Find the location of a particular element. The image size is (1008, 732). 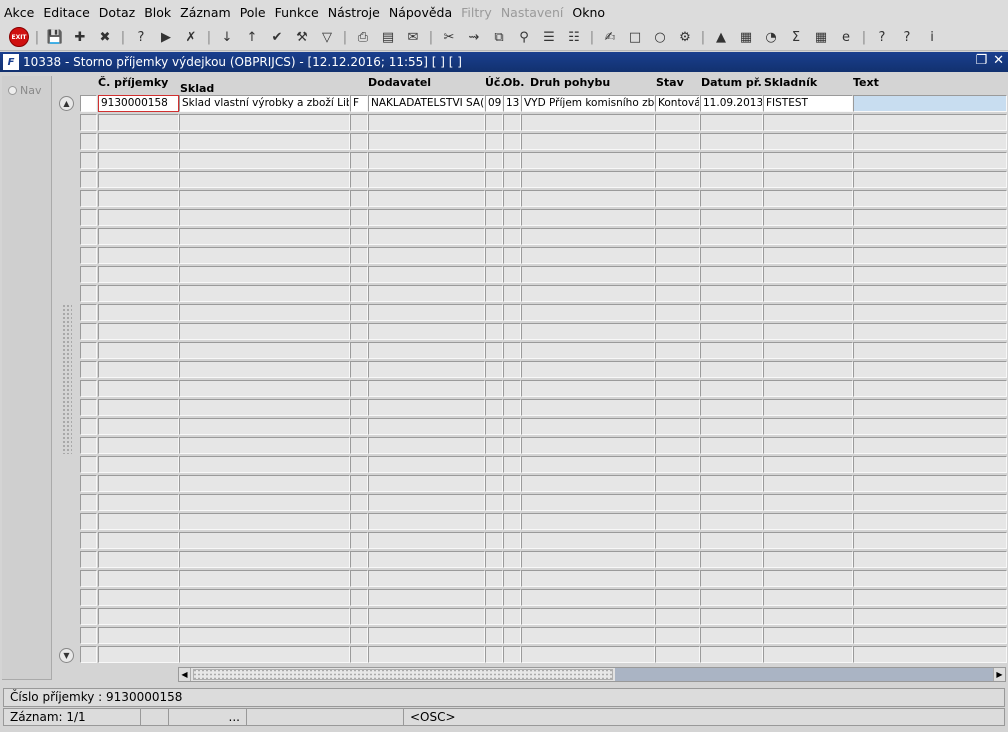

menu-filtry: Filtry is located at coordinates (476, 12).